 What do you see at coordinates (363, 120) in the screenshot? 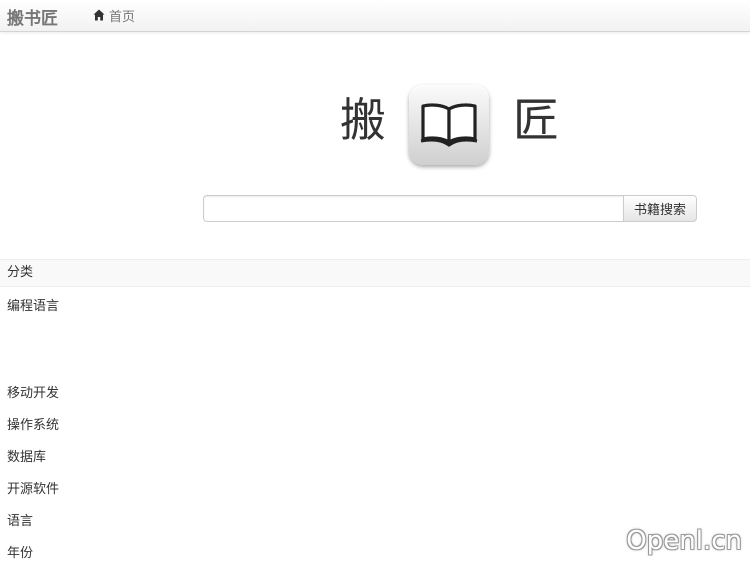
I see `logo-char-left: 搬` at bounding box center [363, 120].